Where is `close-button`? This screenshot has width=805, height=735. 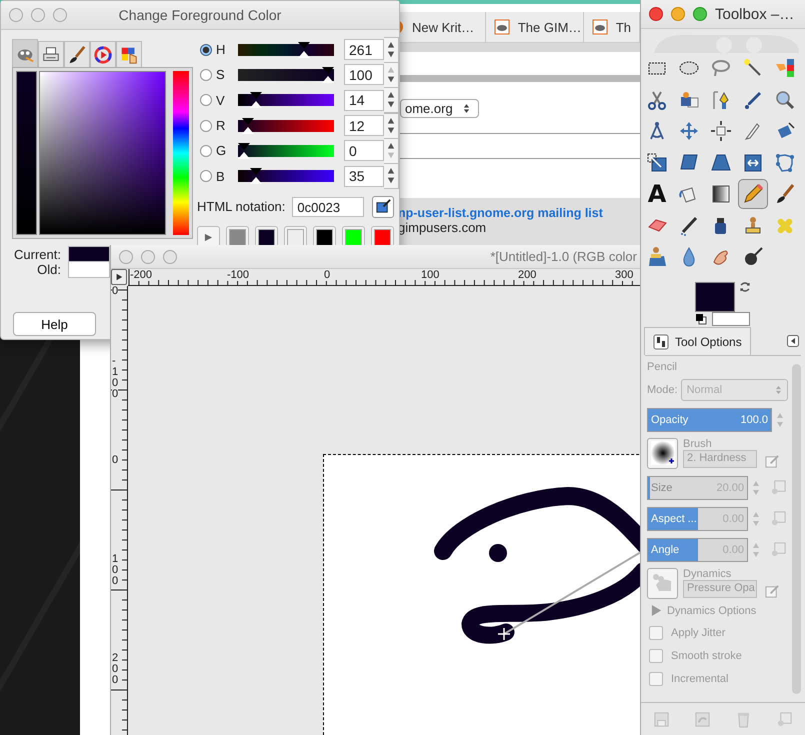
close-button is located at coordinates (656, 14).